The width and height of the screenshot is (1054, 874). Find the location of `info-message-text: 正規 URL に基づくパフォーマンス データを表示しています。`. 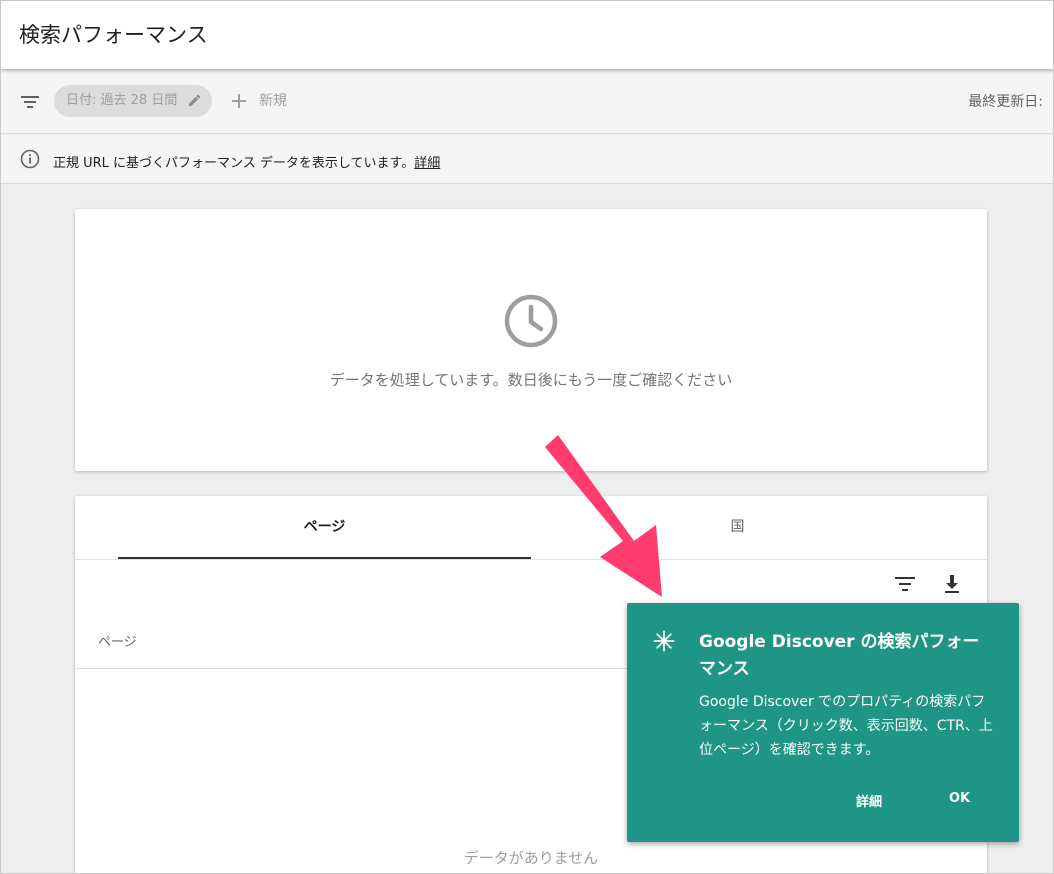

info-message-text: 正規 URL に基づくパフォーマンス データを表示しています。 is located at coordinates (234, 163).